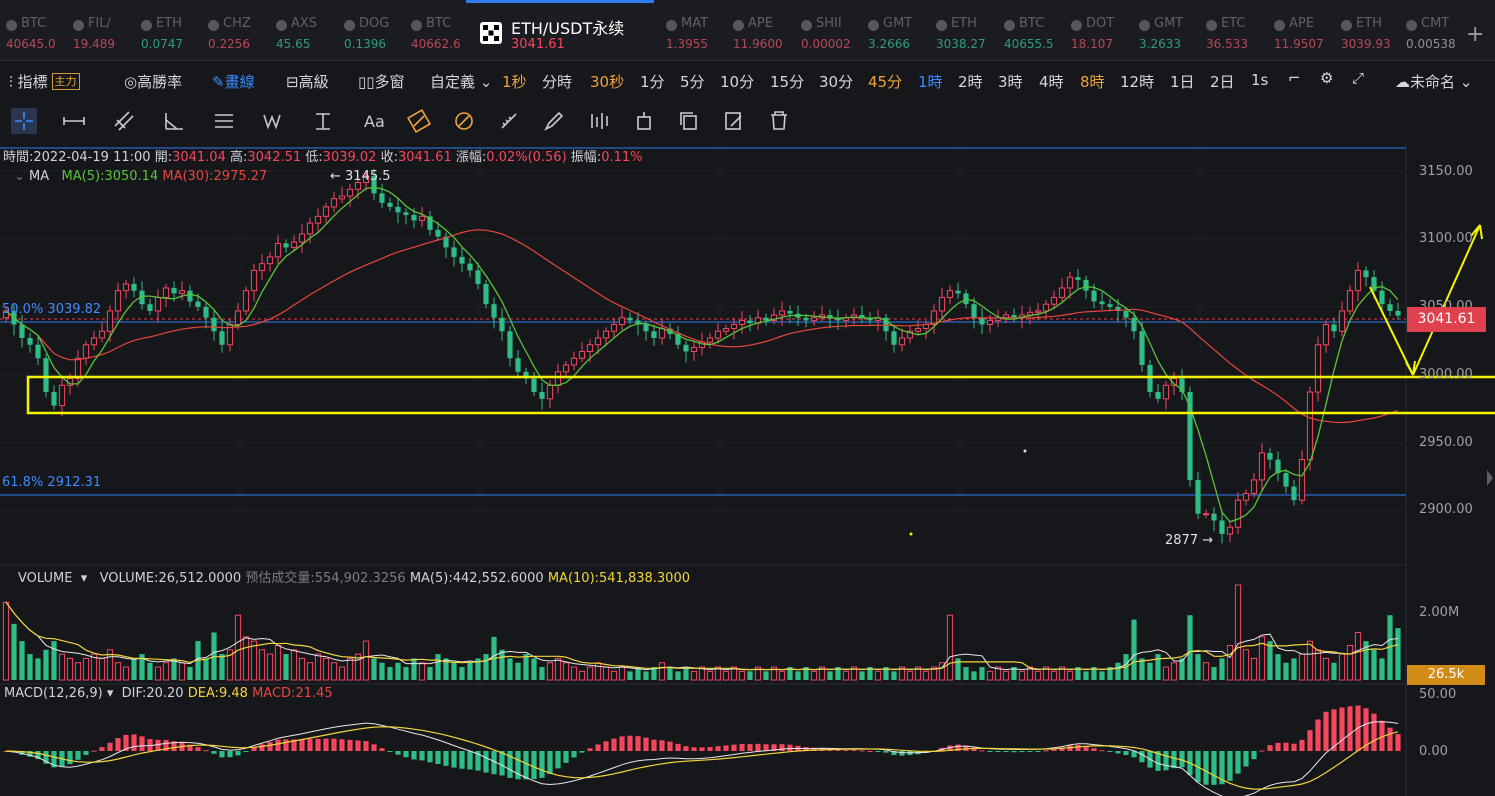 The width and height of the screenshot is (1495, 796). I want to click on ma-legend: ⌄ MA MA(5):3050.14 MA(30):2975.27, so click(140, 176).